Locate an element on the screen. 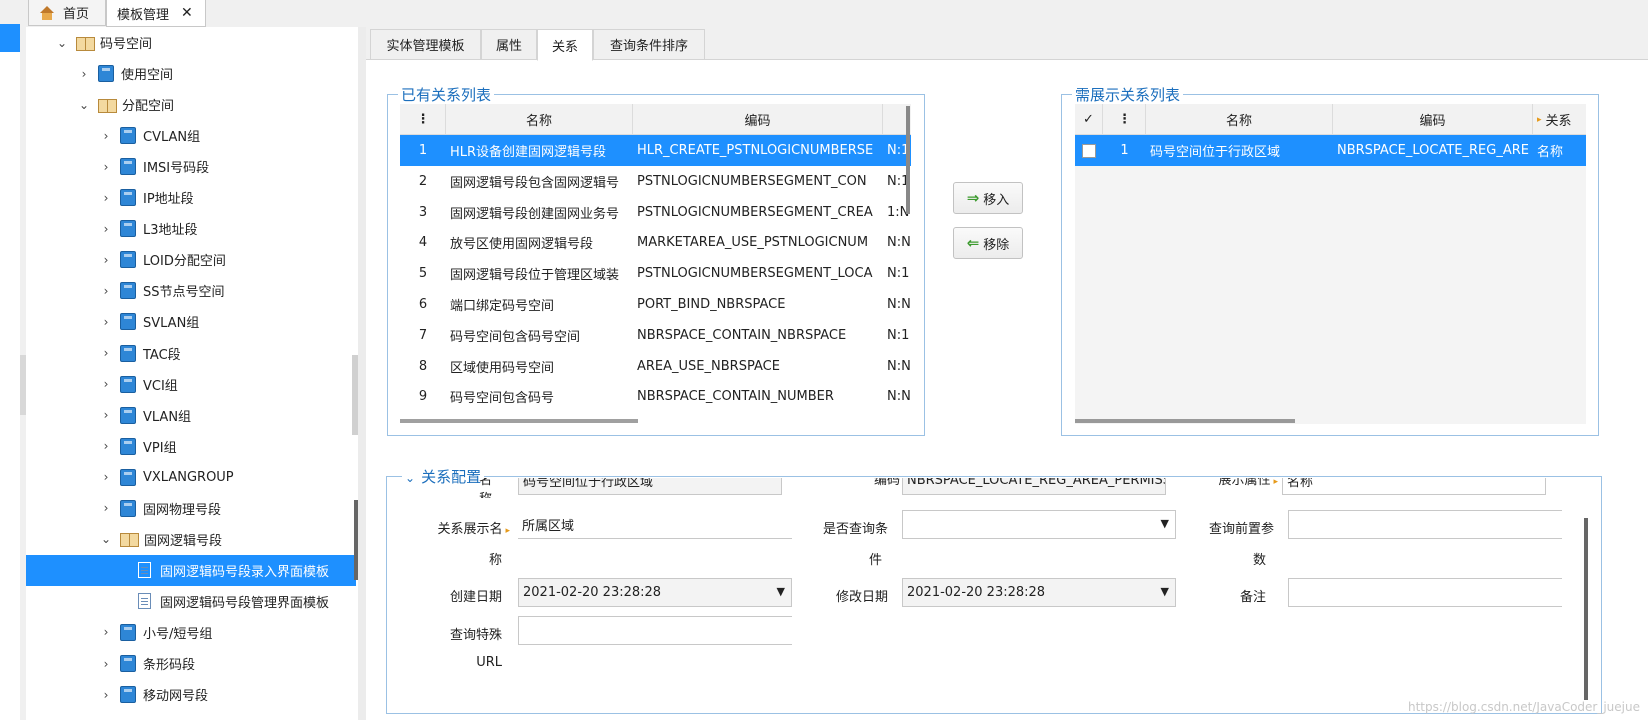  tree-item: › 条形码段 is located at coordinates (191, 663).